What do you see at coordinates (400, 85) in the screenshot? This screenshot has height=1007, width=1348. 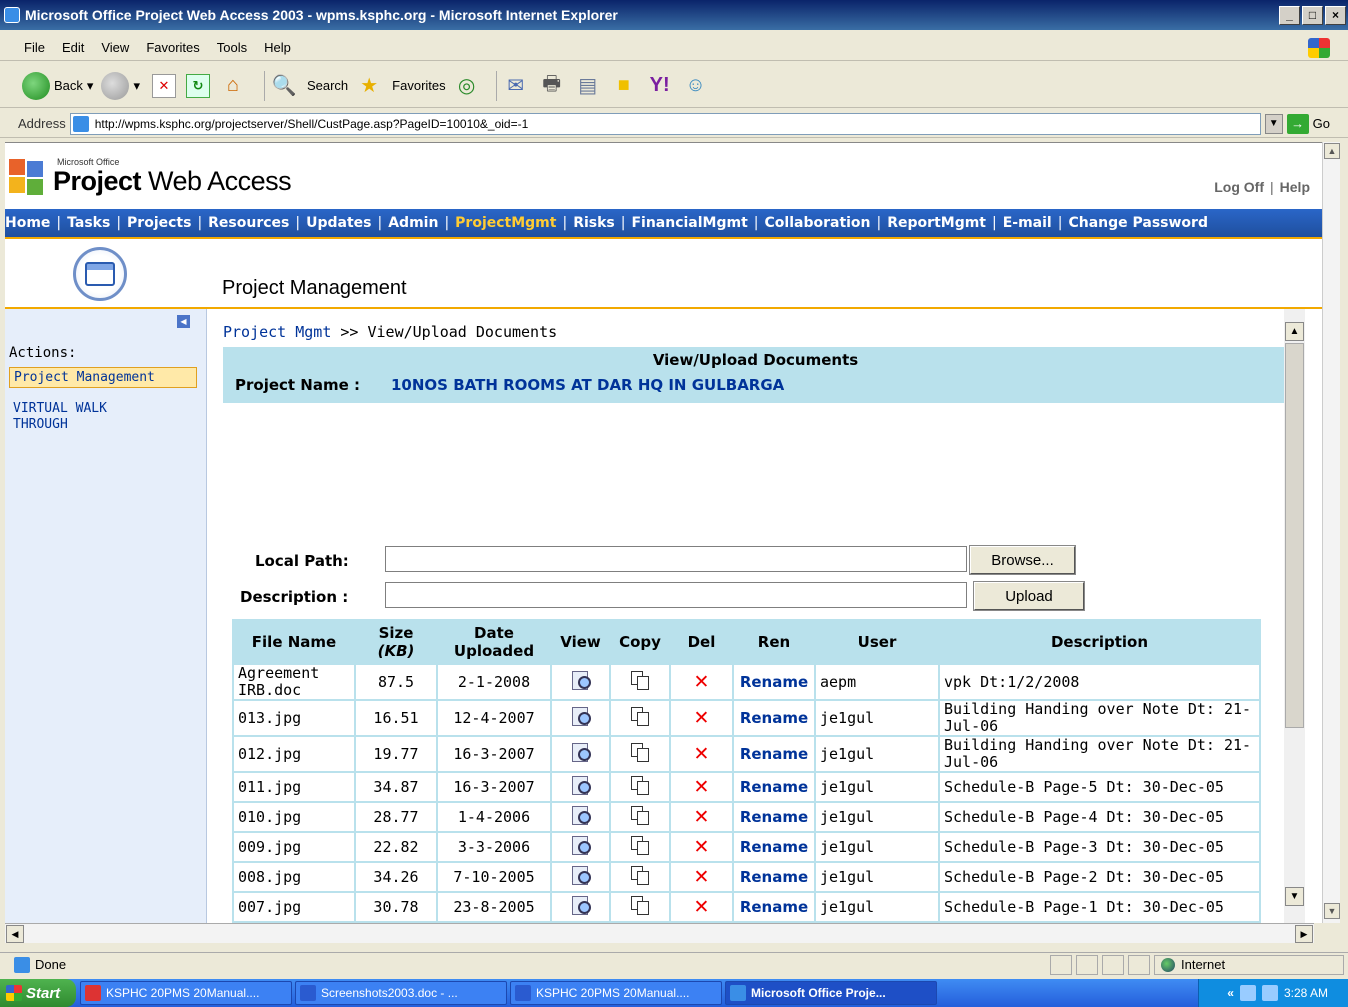 I see `favorites-button: ★ Favorites` at bounding box center [400, 85].